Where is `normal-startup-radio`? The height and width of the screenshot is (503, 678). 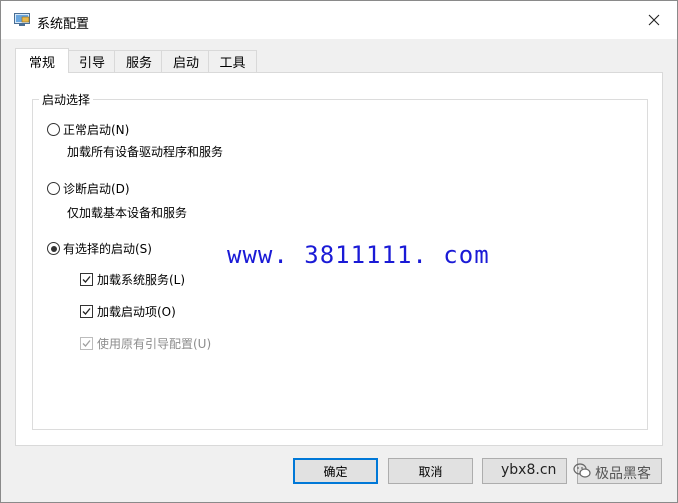
normal-startup-radio is located at coordinates (53, 129).